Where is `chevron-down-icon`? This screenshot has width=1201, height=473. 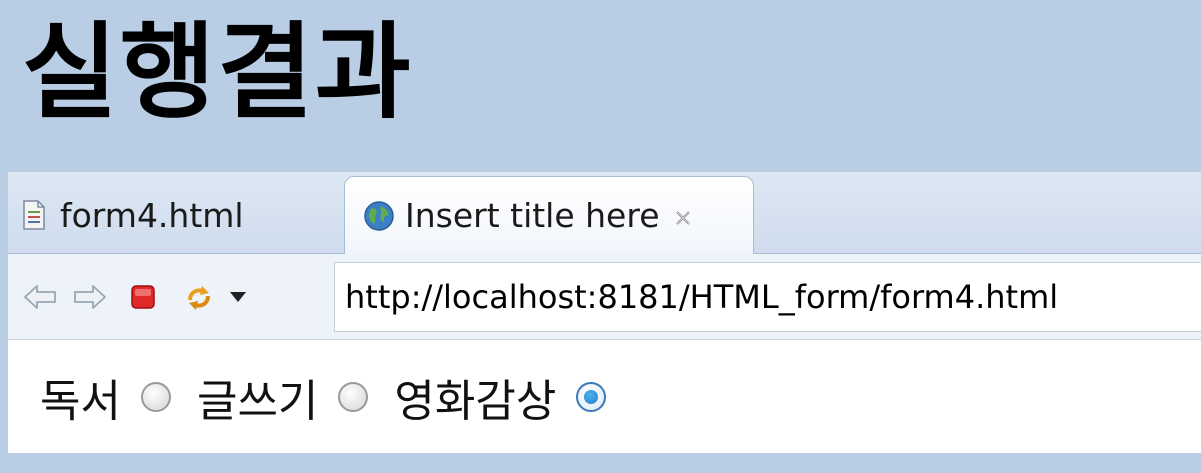
chevron-down-icon is located at coordinates (238, 297).